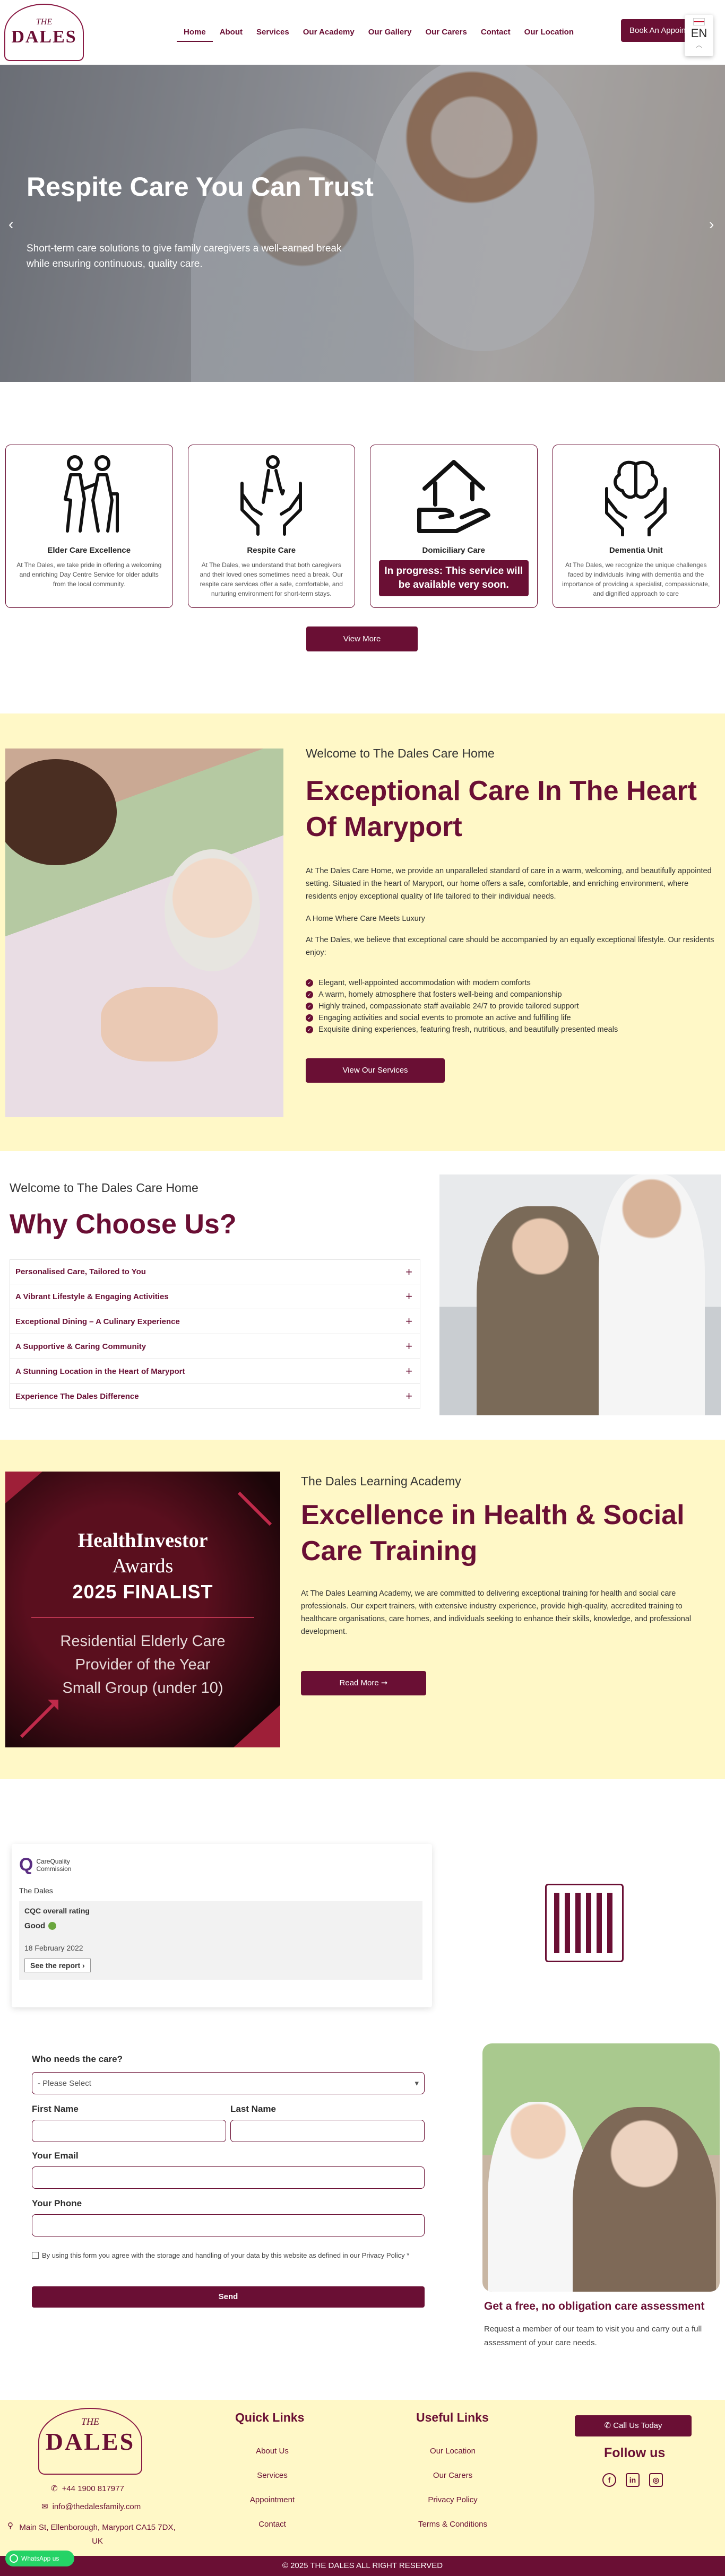  Describe the element at coordinates (104, 1188) in the screenshot. I see `why-eyebrow: Welcome to The Dales Care Home` at that location.